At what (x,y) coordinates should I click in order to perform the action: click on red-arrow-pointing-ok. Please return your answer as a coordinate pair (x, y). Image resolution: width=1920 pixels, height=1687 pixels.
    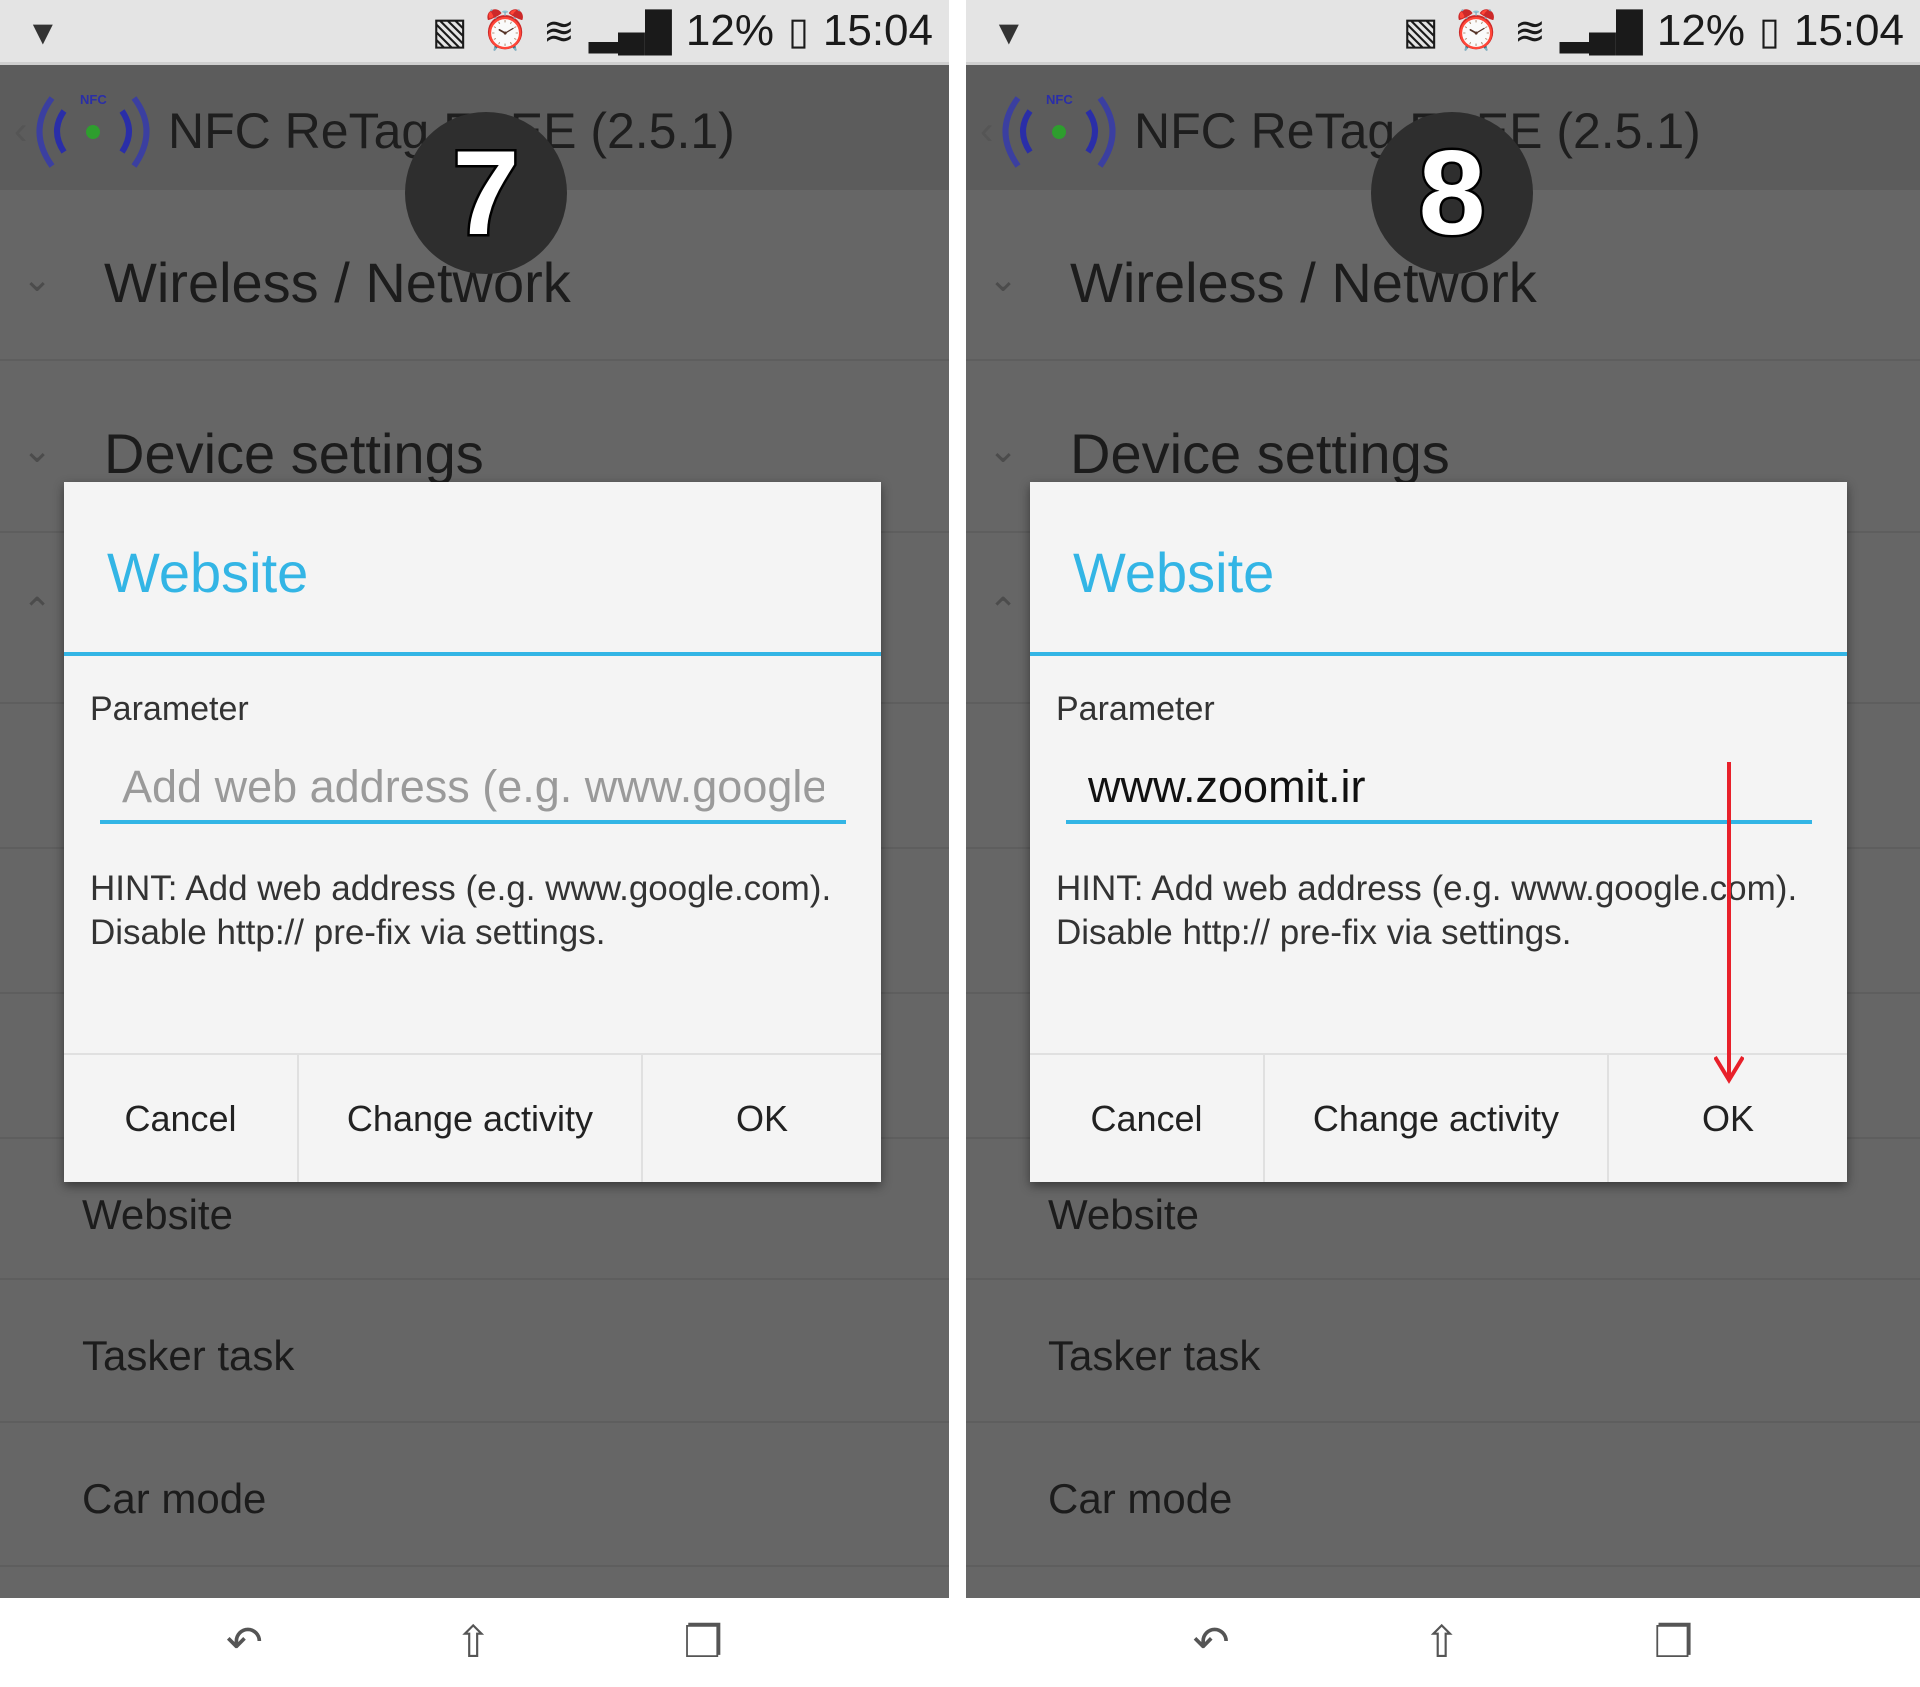
    Looking at the image, I should click on (1729, 923).